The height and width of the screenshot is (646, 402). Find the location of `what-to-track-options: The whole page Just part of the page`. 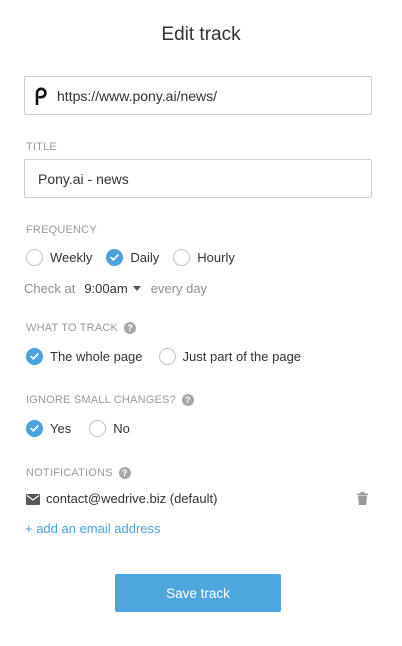

what-to-track-options: The whole page Just part of the page is located at coordinates (163, 356).